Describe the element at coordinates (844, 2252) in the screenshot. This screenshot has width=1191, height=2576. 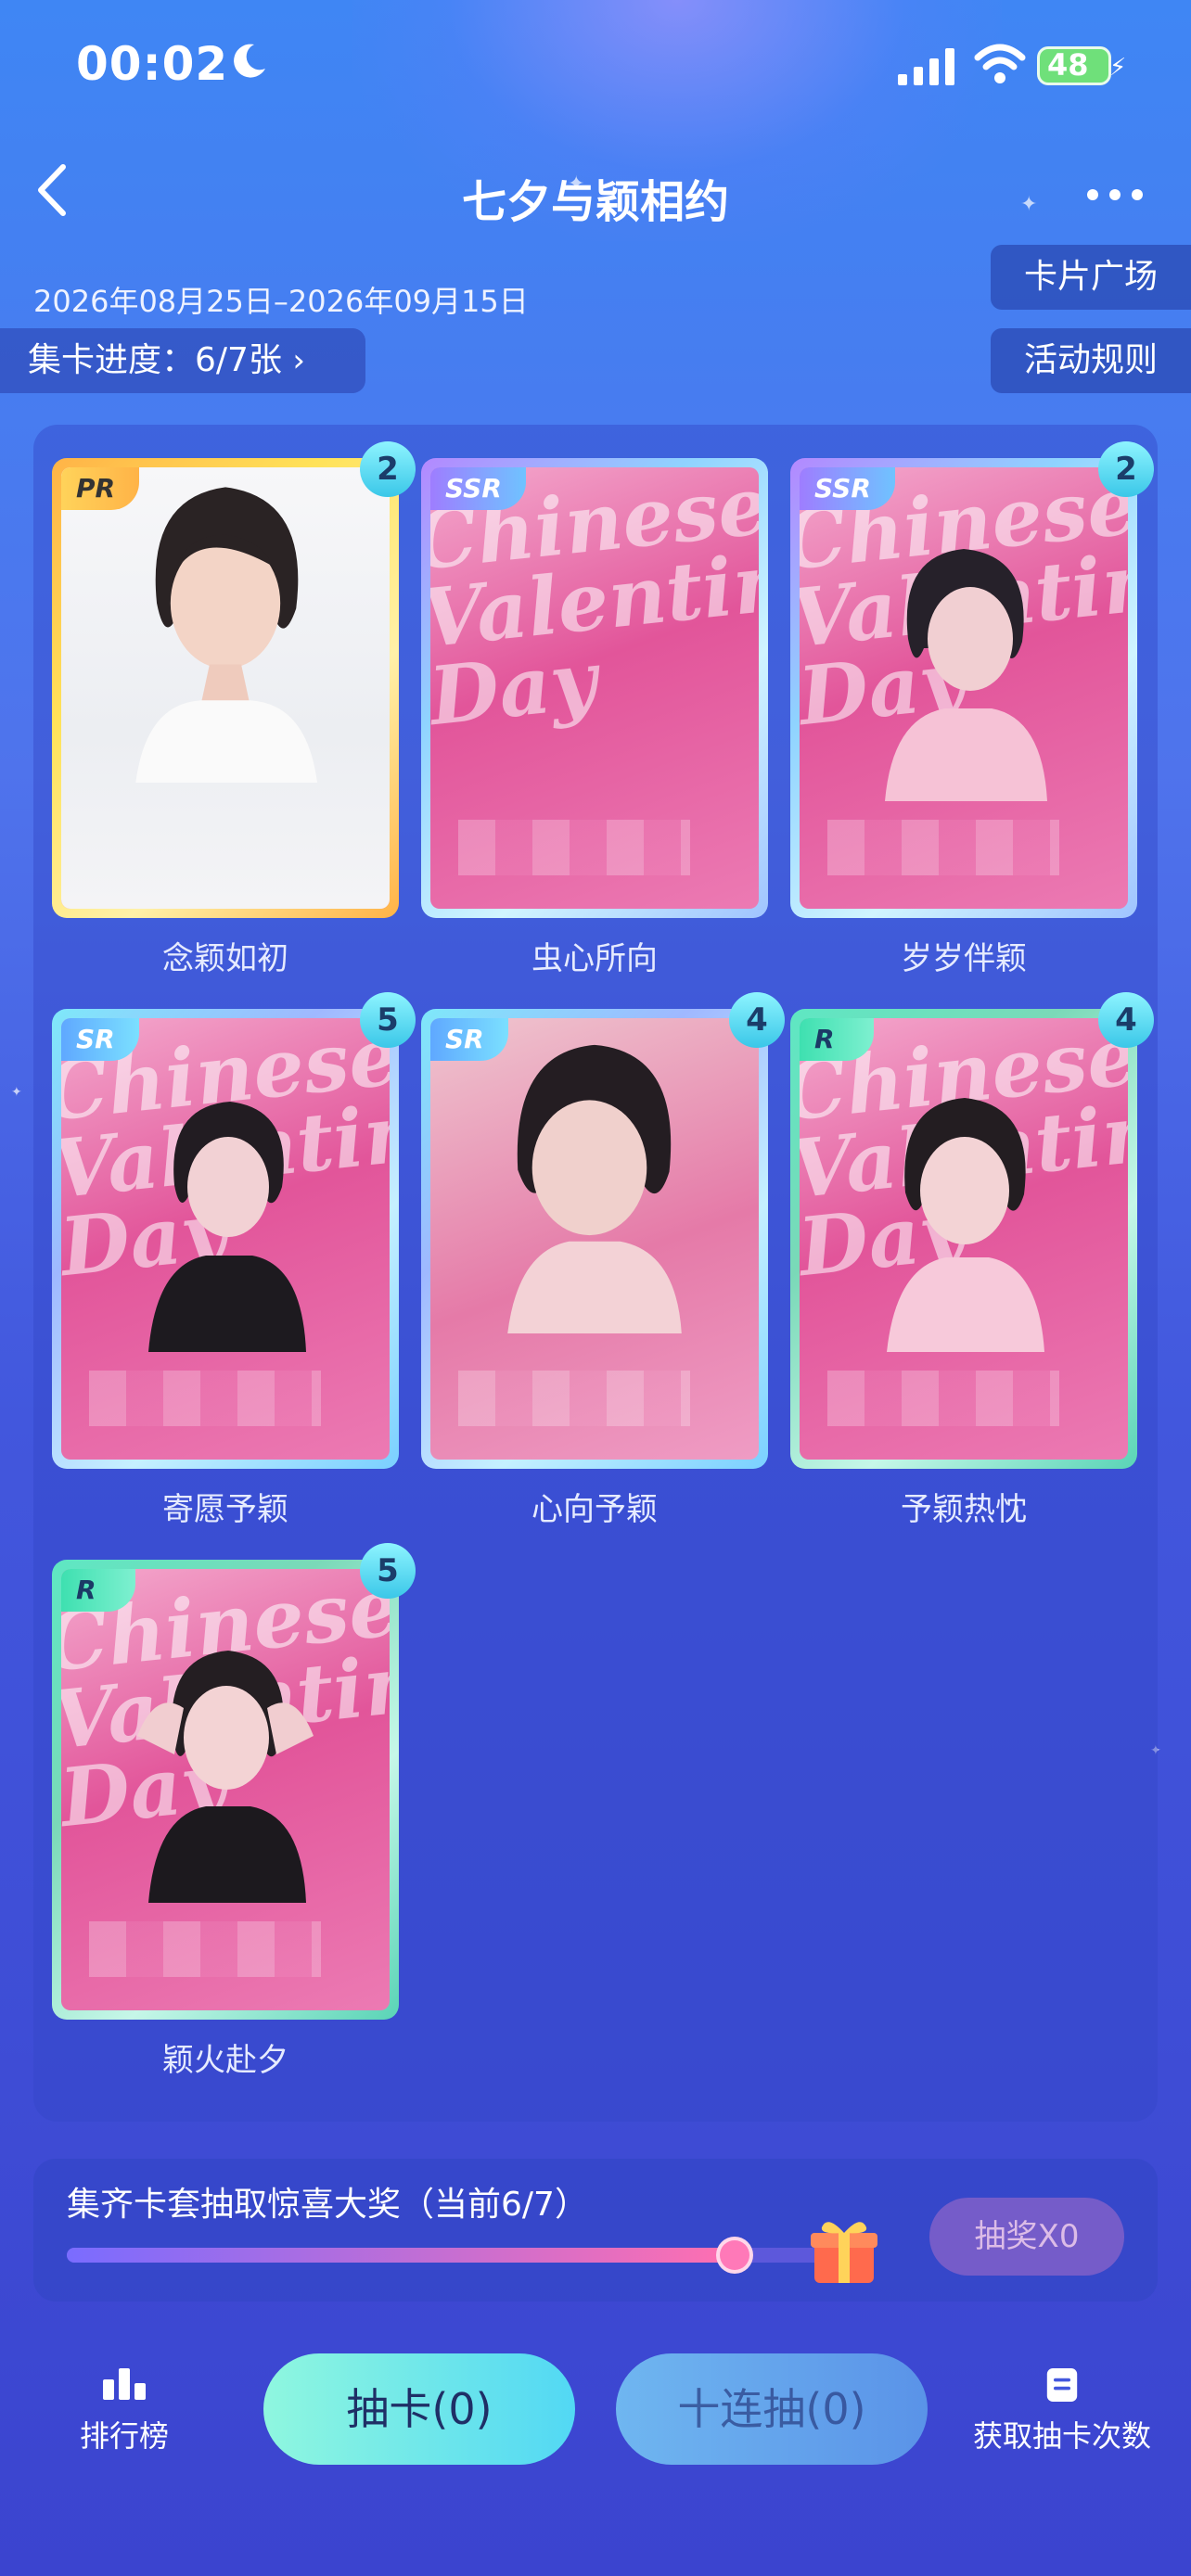
I see `gift-icon` at that location.